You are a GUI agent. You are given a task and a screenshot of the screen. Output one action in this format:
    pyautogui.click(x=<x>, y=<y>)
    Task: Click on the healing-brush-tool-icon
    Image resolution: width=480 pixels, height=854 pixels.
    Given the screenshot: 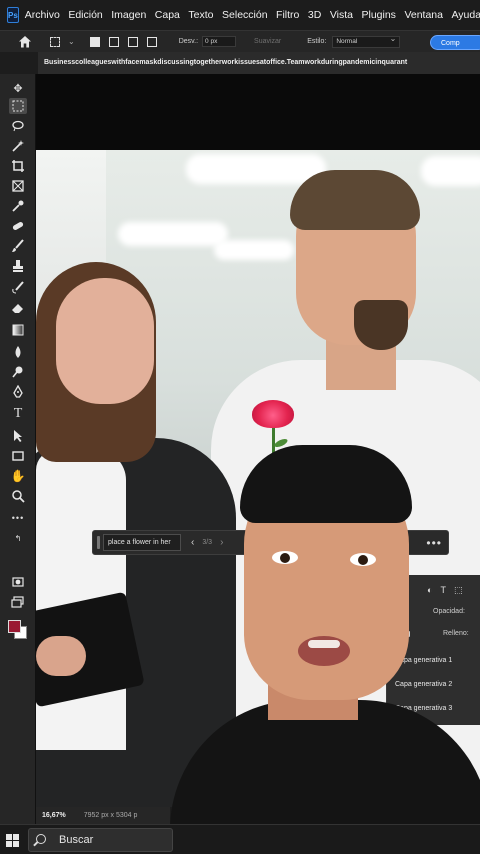 What is the action you would take?
    pyautogui.click(x=18, y=226)
    